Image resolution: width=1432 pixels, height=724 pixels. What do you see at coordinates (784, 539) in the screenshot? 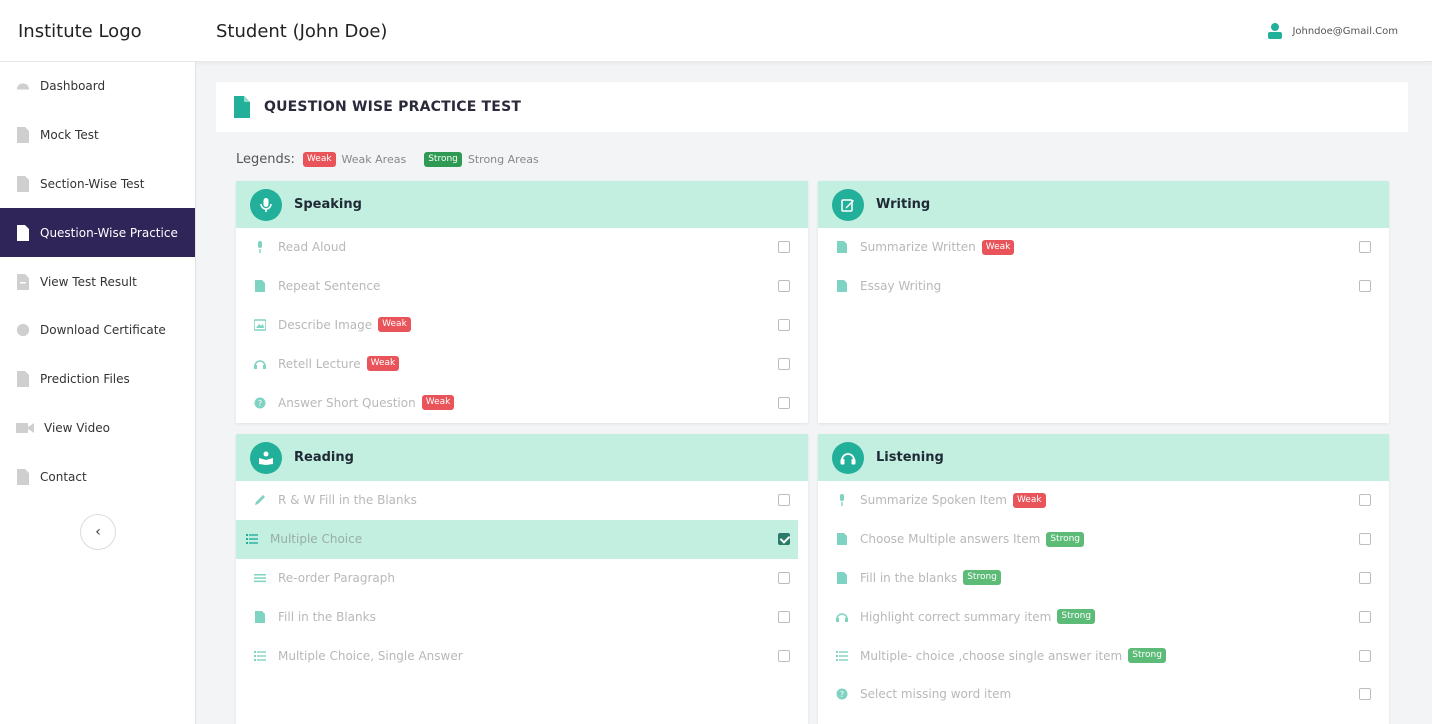
I see `item-checkbox-checked` at bounding box center [784, 539].